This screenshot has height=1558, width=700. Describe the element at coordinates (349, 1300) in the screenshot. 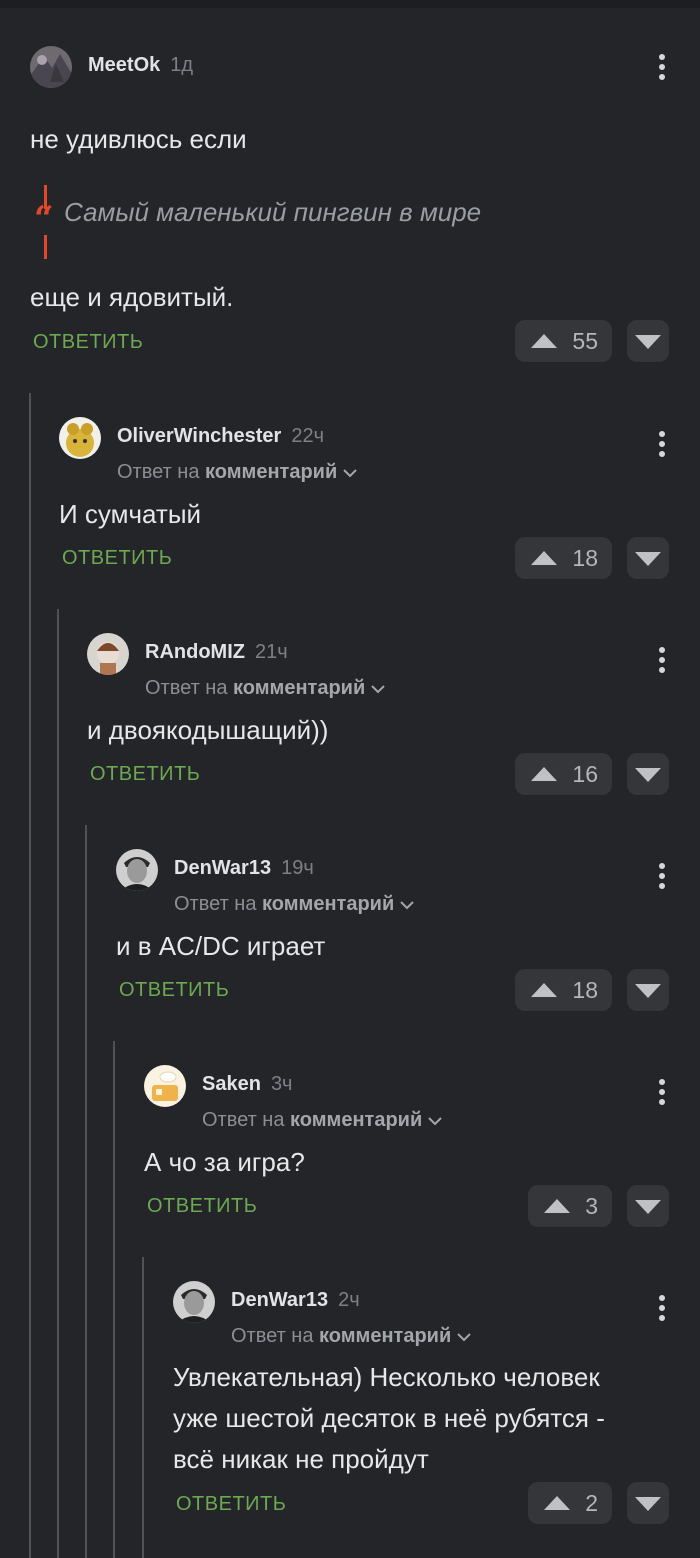

I see `comment-time: 2ч` at that location.